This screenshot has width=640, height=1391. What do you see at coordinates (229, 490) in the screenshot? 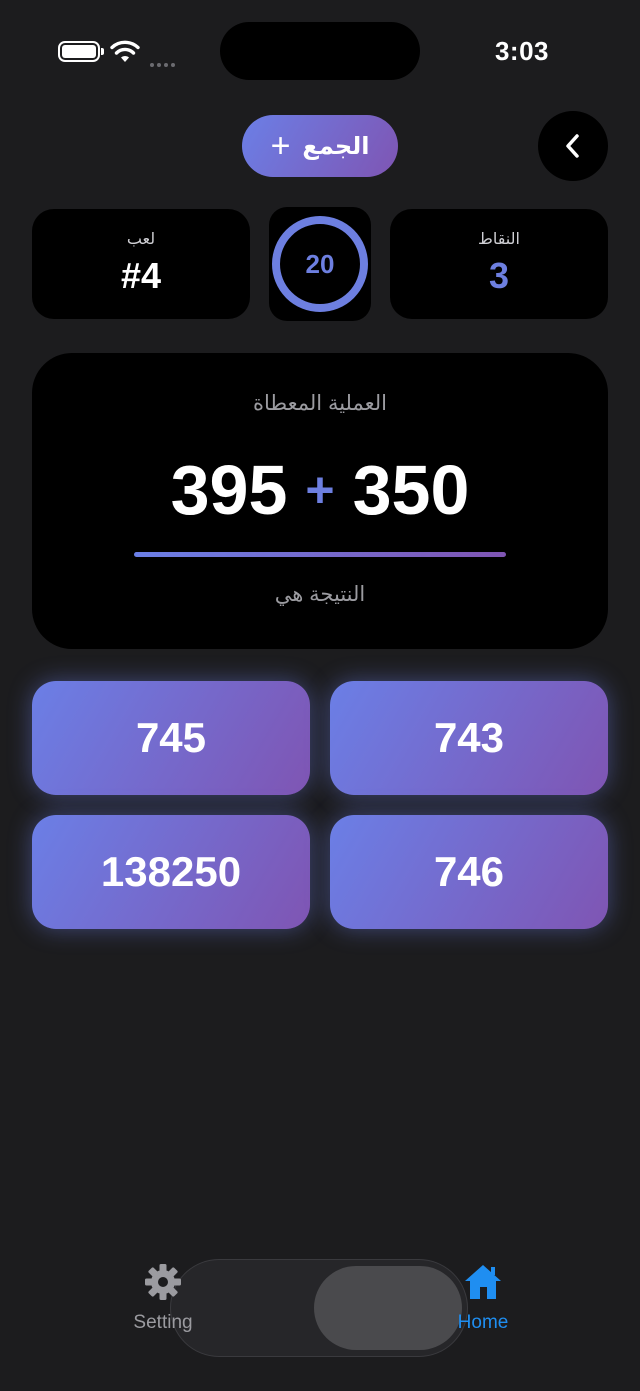
I see `left-operand: 395` at bounding box center [229, 490].